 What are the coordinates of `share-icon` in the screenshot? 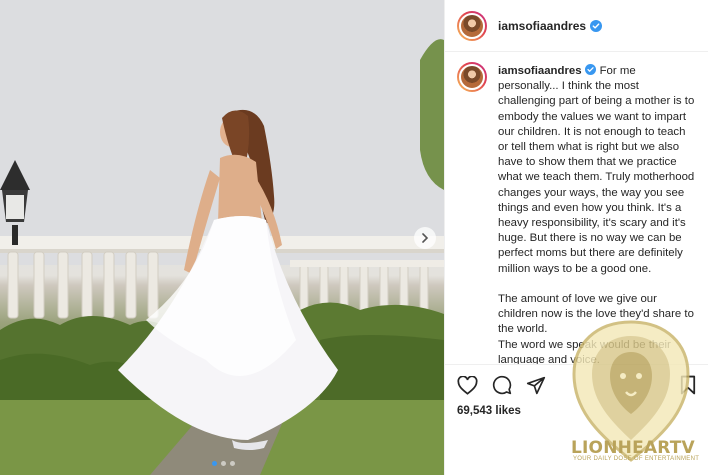 It's located at (536, 385).